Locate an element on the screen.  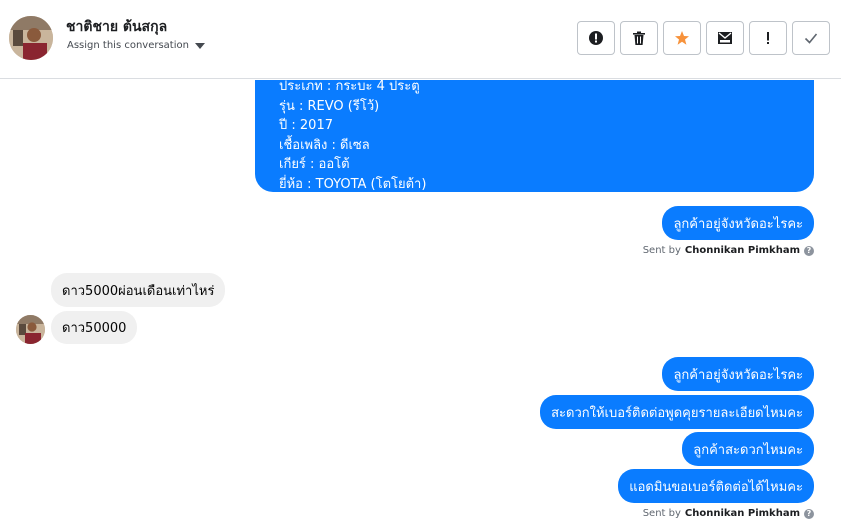
contact-avatar-small is located at coordinates (30, 329).